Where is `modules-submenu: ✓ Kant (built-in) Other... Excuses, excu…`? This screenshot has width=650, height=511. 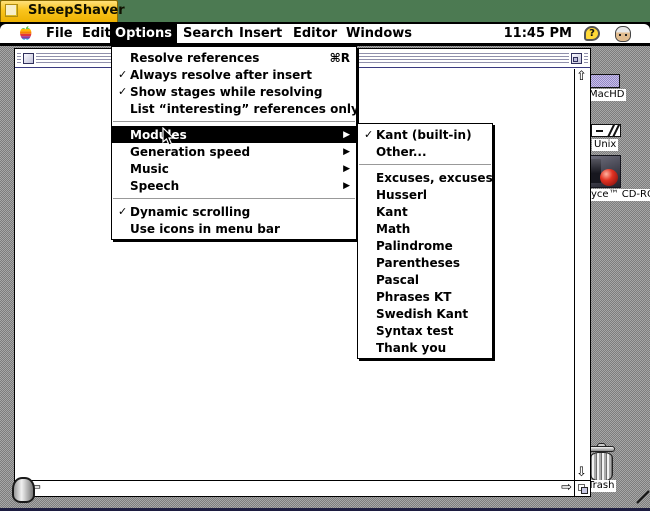
modules-submenu: ✓ Kant (built-in) Other... Excuses, excu… is located at coordinates (425, 241).